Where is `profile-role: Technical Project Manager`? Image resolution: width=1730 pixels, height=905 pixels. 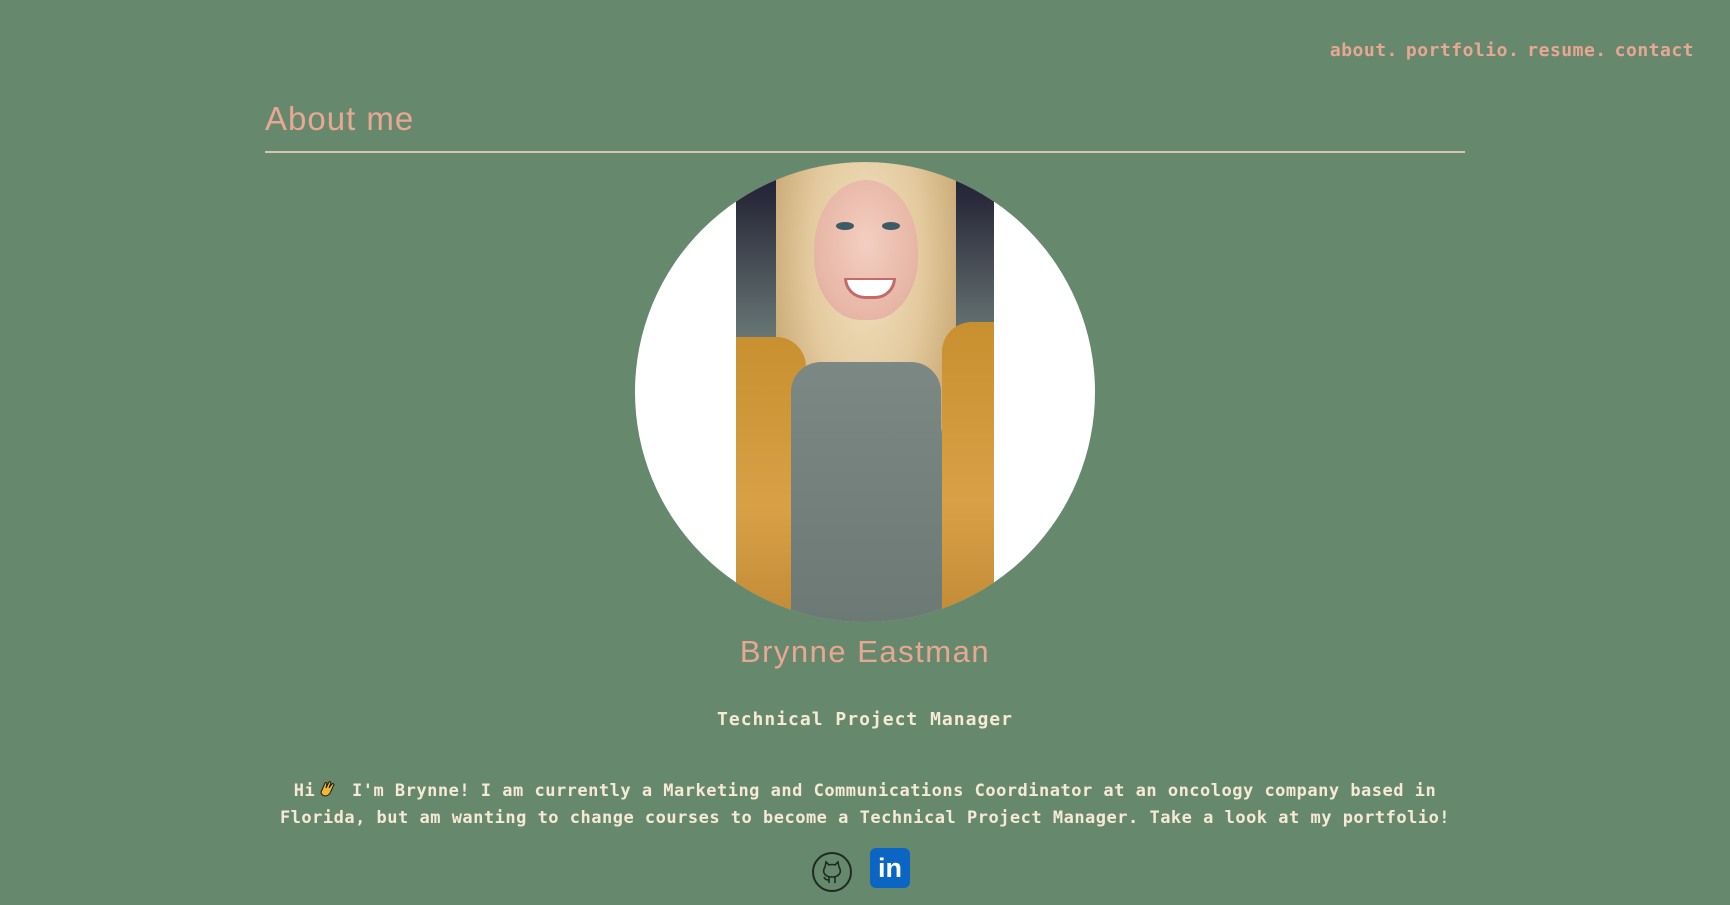 profile-role: Technical Project Manager is located at coordinates (865, 719).